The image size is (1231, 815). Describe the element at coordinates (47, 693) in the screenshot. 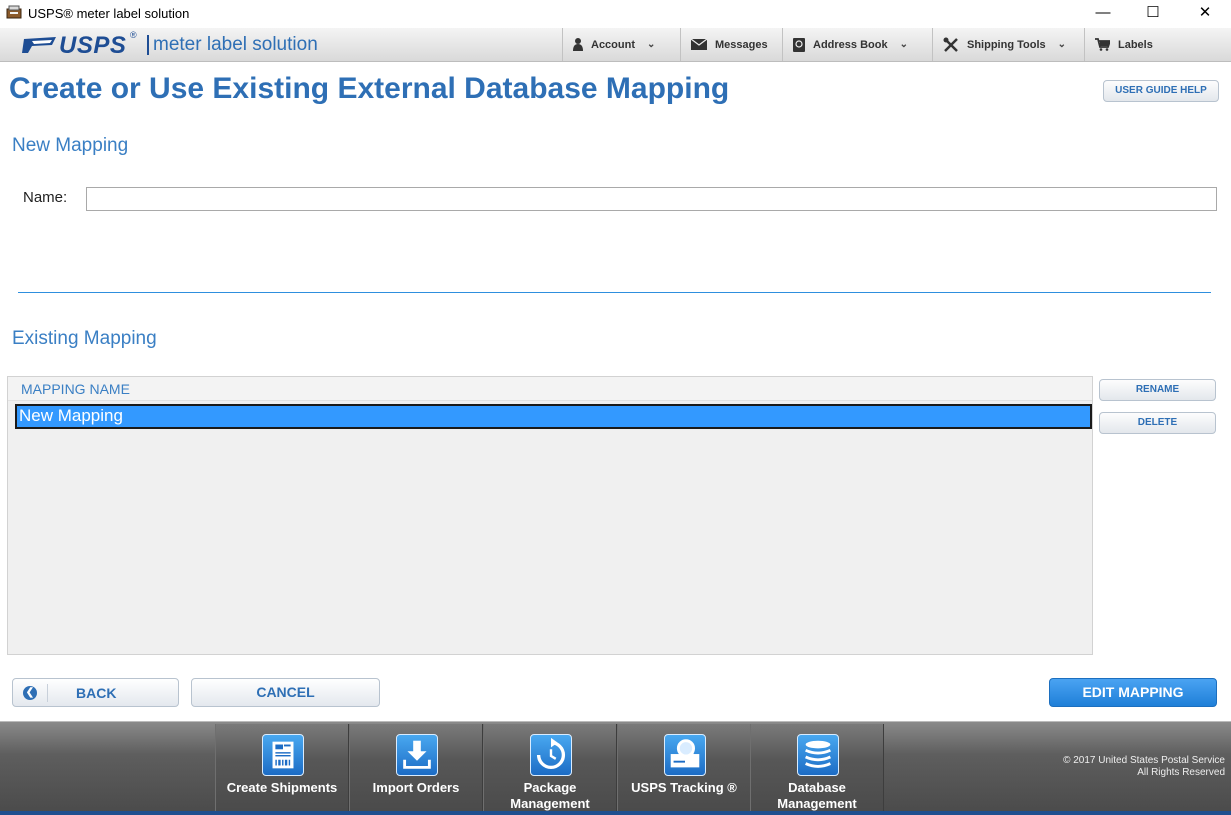

I see `button-separator` at that location.